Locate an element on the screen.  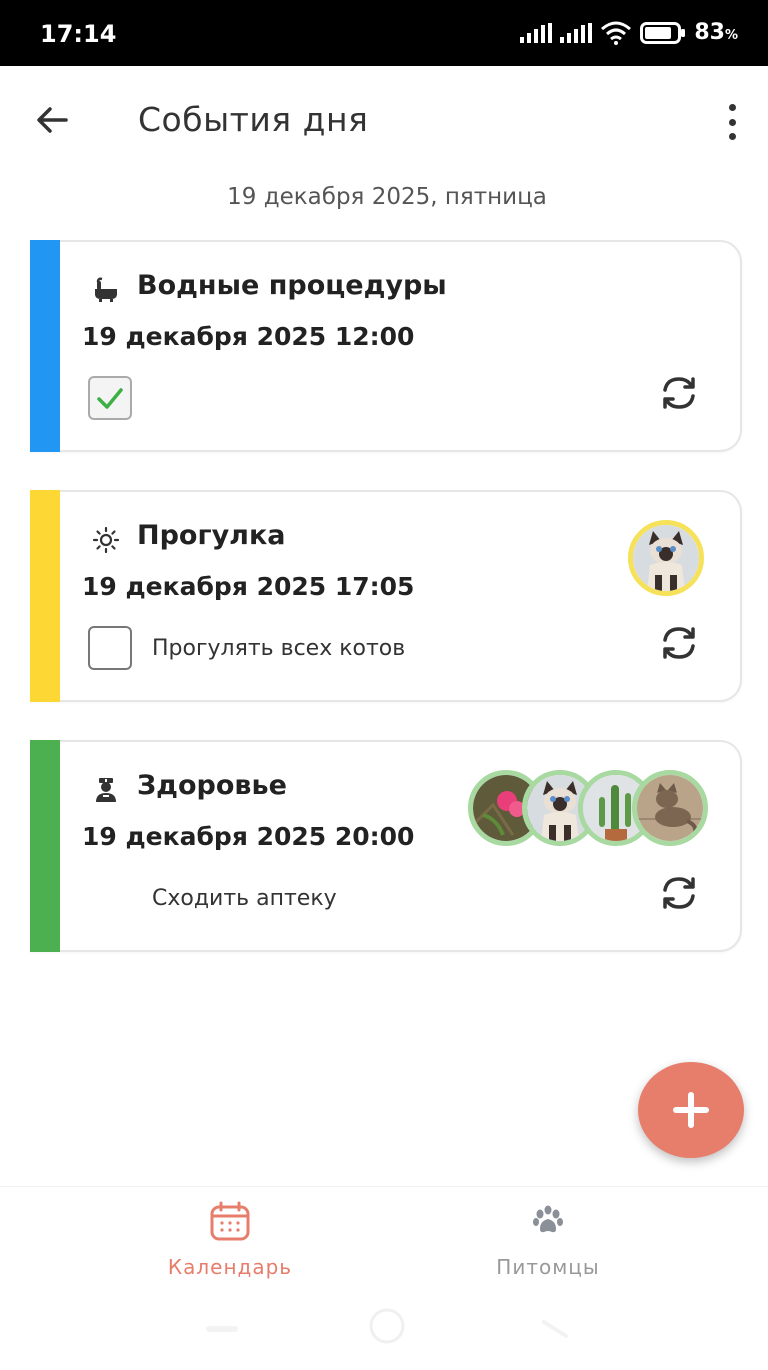
event-note: Сходить аптеку is located at coordinates (244, 898).